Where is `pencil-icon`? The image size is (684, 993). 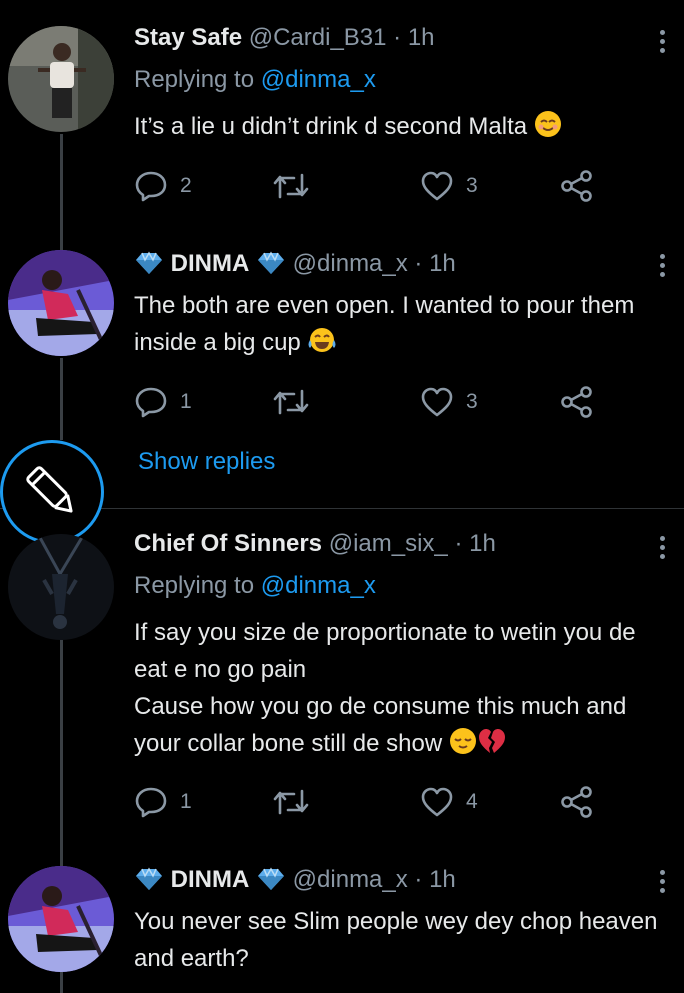
pencil-icon is located at coordinates (49, 489).